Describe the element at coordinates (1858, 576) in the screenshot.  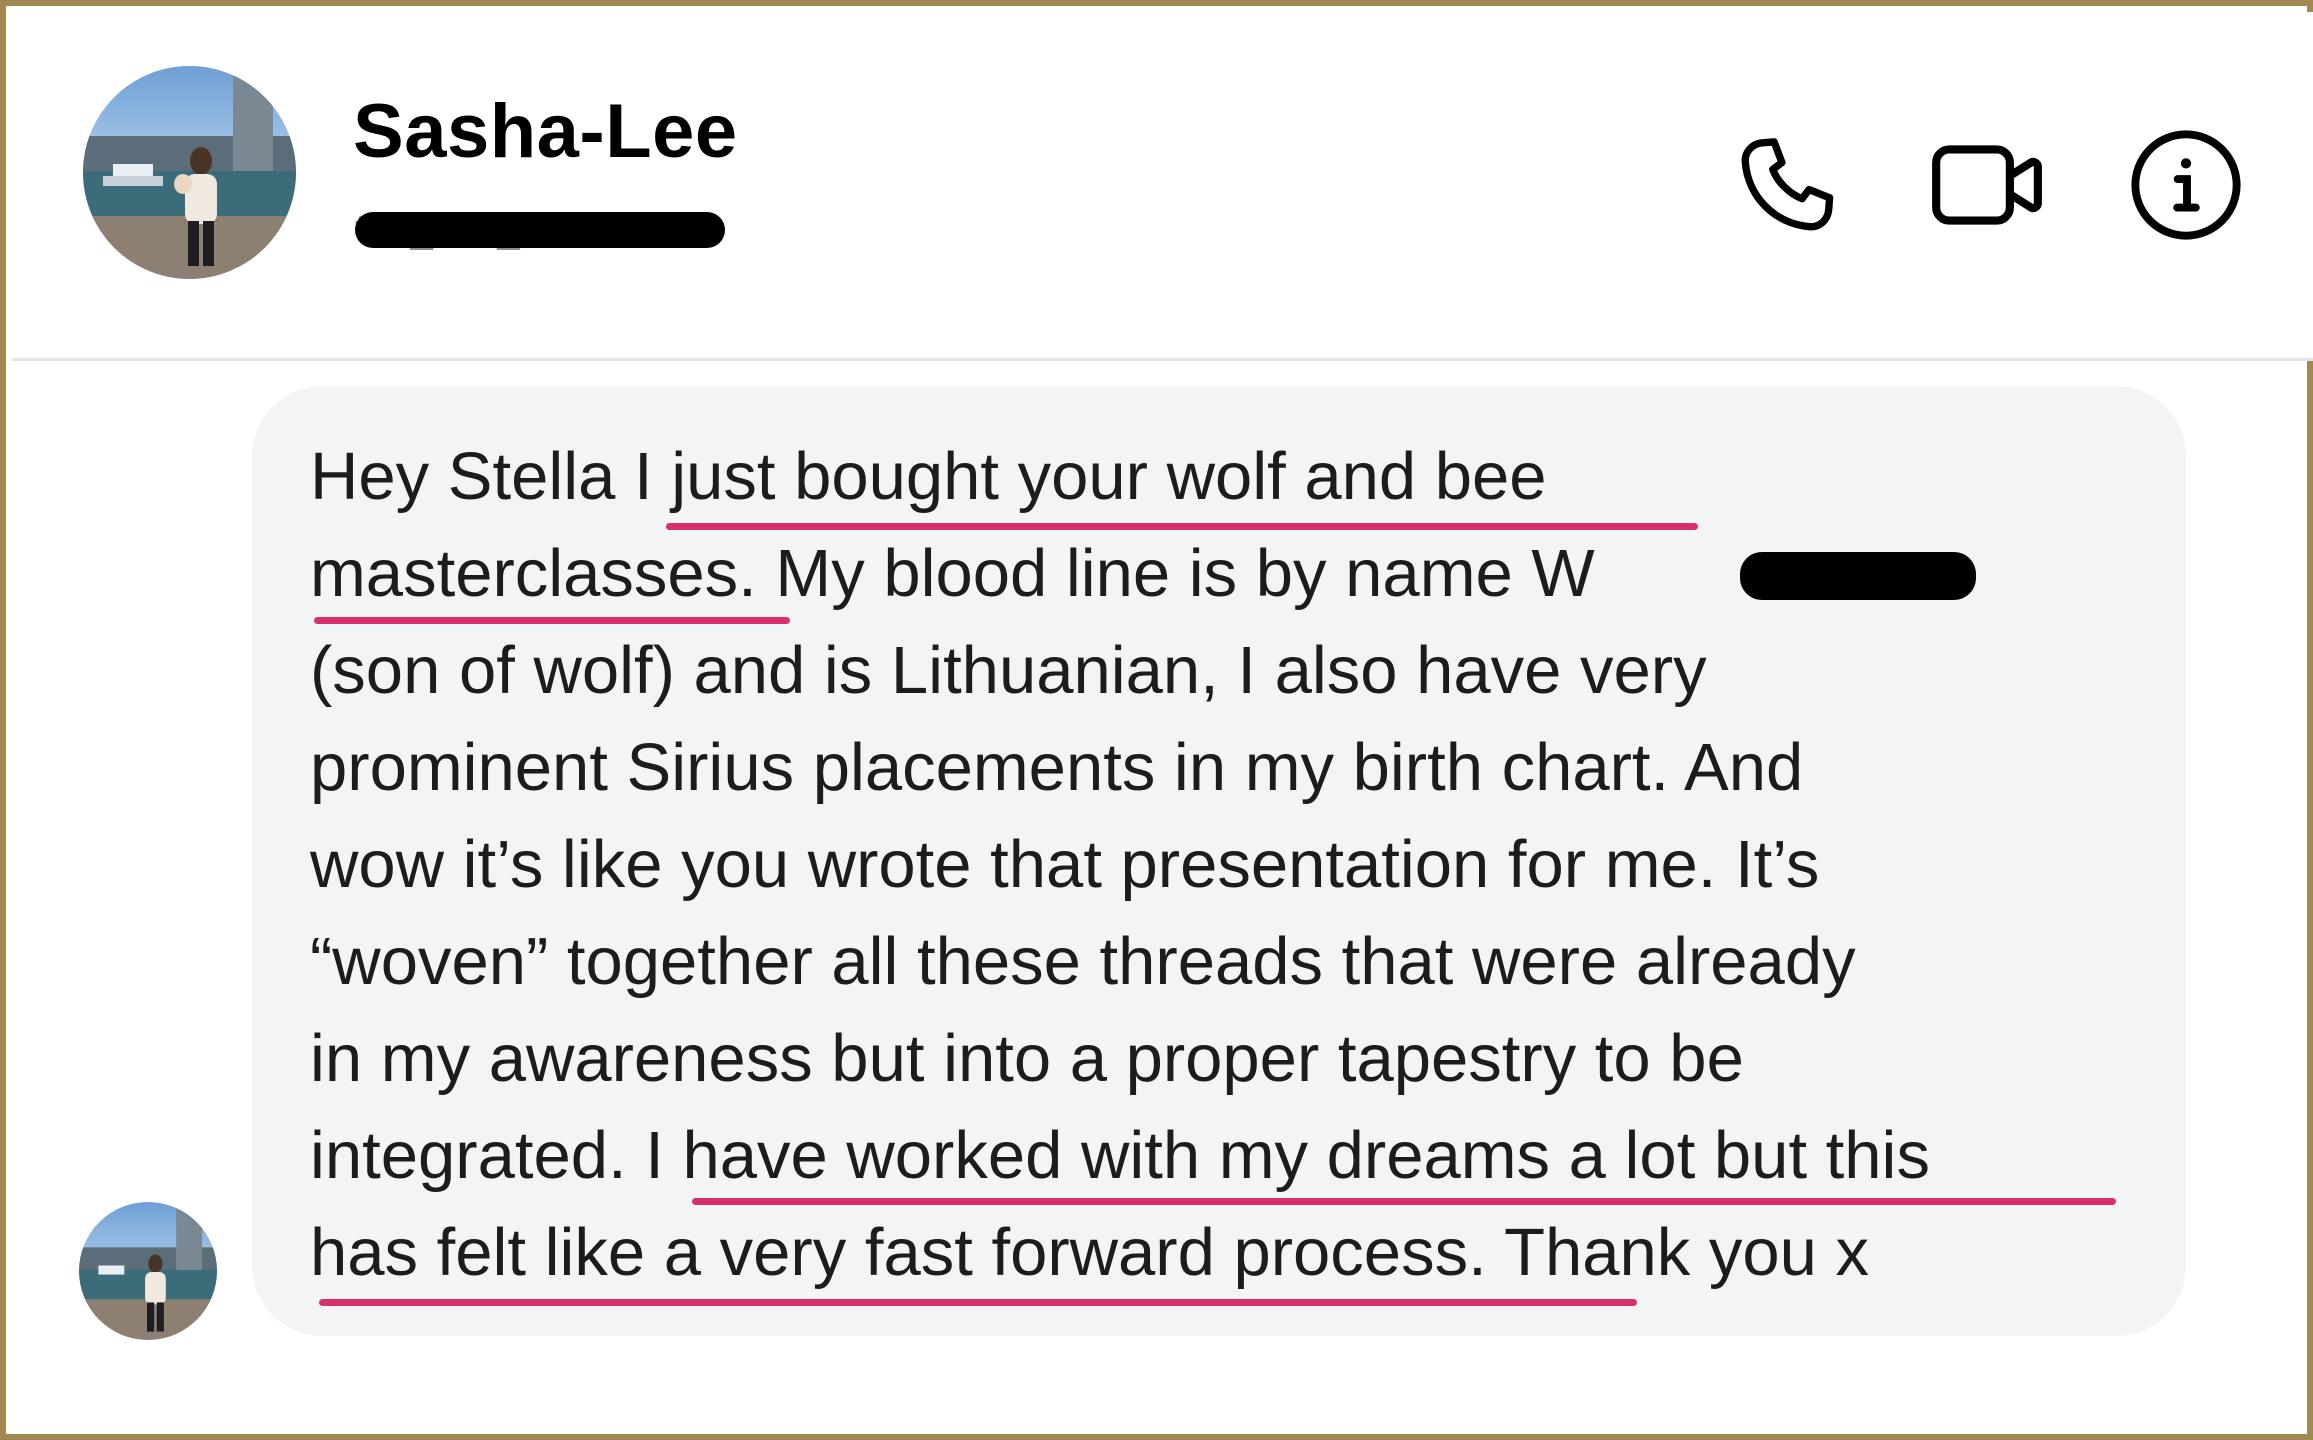
I see `name-redaction-bar` at that location.